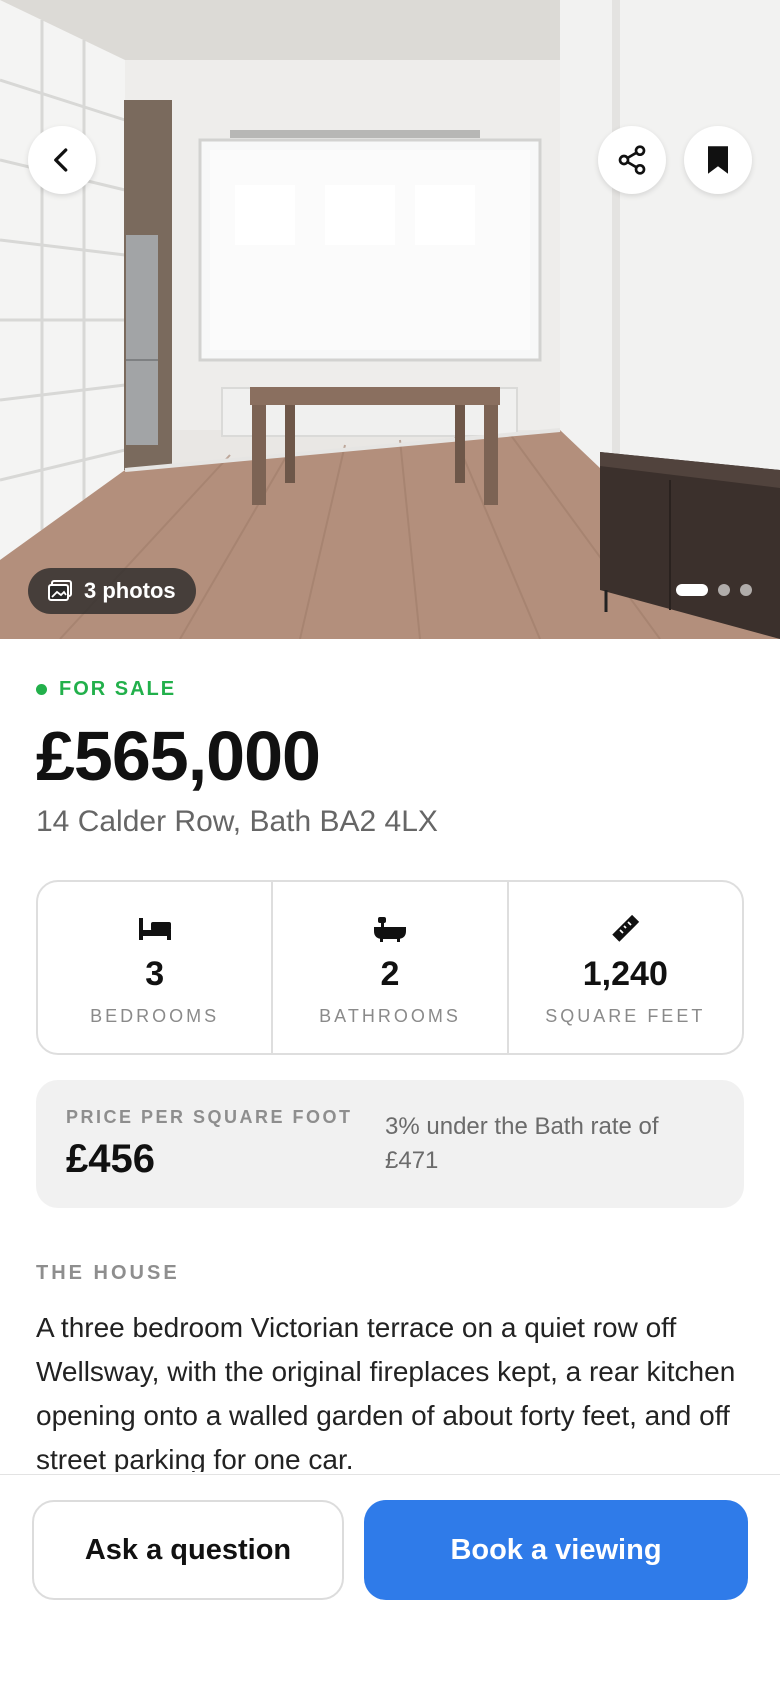 The image size is (780, 1688). I want to click on photos-count-button: 3 photos, so click(112, 591).